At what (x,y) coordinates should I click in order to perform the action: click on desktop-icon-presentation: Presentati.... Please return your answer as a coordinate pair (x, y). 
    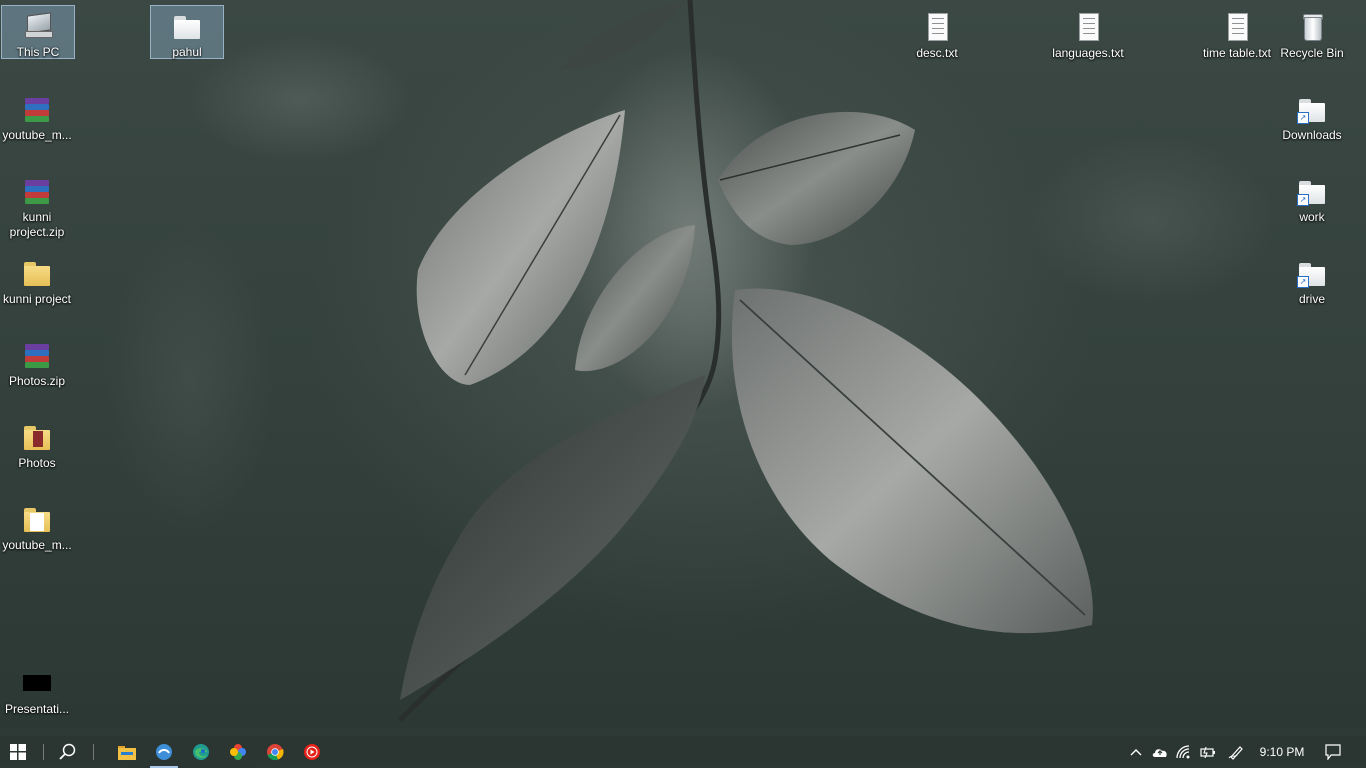
    Looking at the image, I should click on (37, 690).